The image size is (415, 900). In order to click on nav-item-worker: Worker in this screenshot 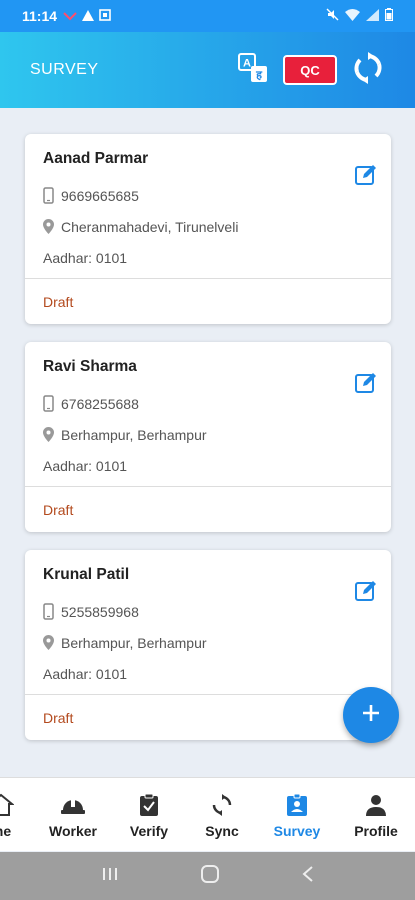, I will do `click(73, 815)`.